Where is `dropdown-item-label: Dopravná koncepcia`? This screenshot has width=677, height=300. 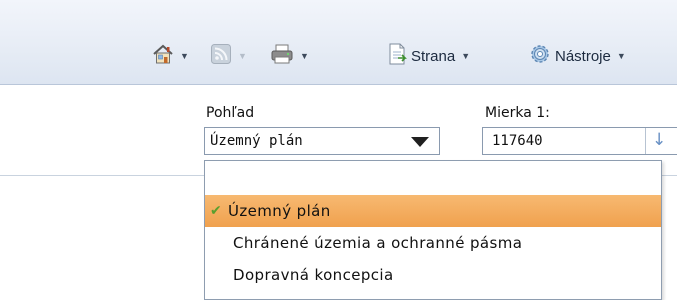 dropdown-item-label: Dopravná koncepcia is located at coordinates (313, 275).